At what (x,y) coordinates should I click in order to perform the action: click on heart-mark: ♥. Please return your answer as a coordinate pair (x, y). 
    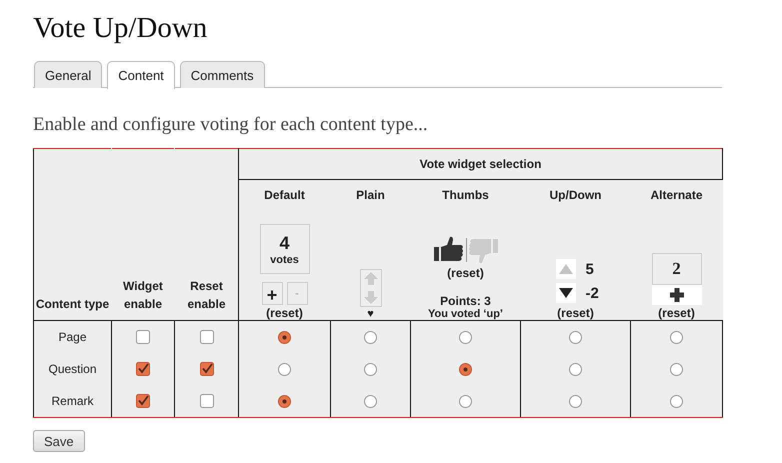
    Looking at the image, I should click on (370, 314).